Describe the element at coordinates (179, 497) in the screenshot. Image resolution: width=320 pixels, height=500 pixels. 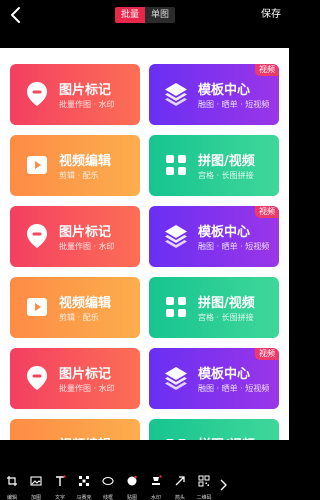
I see `tool-label: 箭头` at that location.